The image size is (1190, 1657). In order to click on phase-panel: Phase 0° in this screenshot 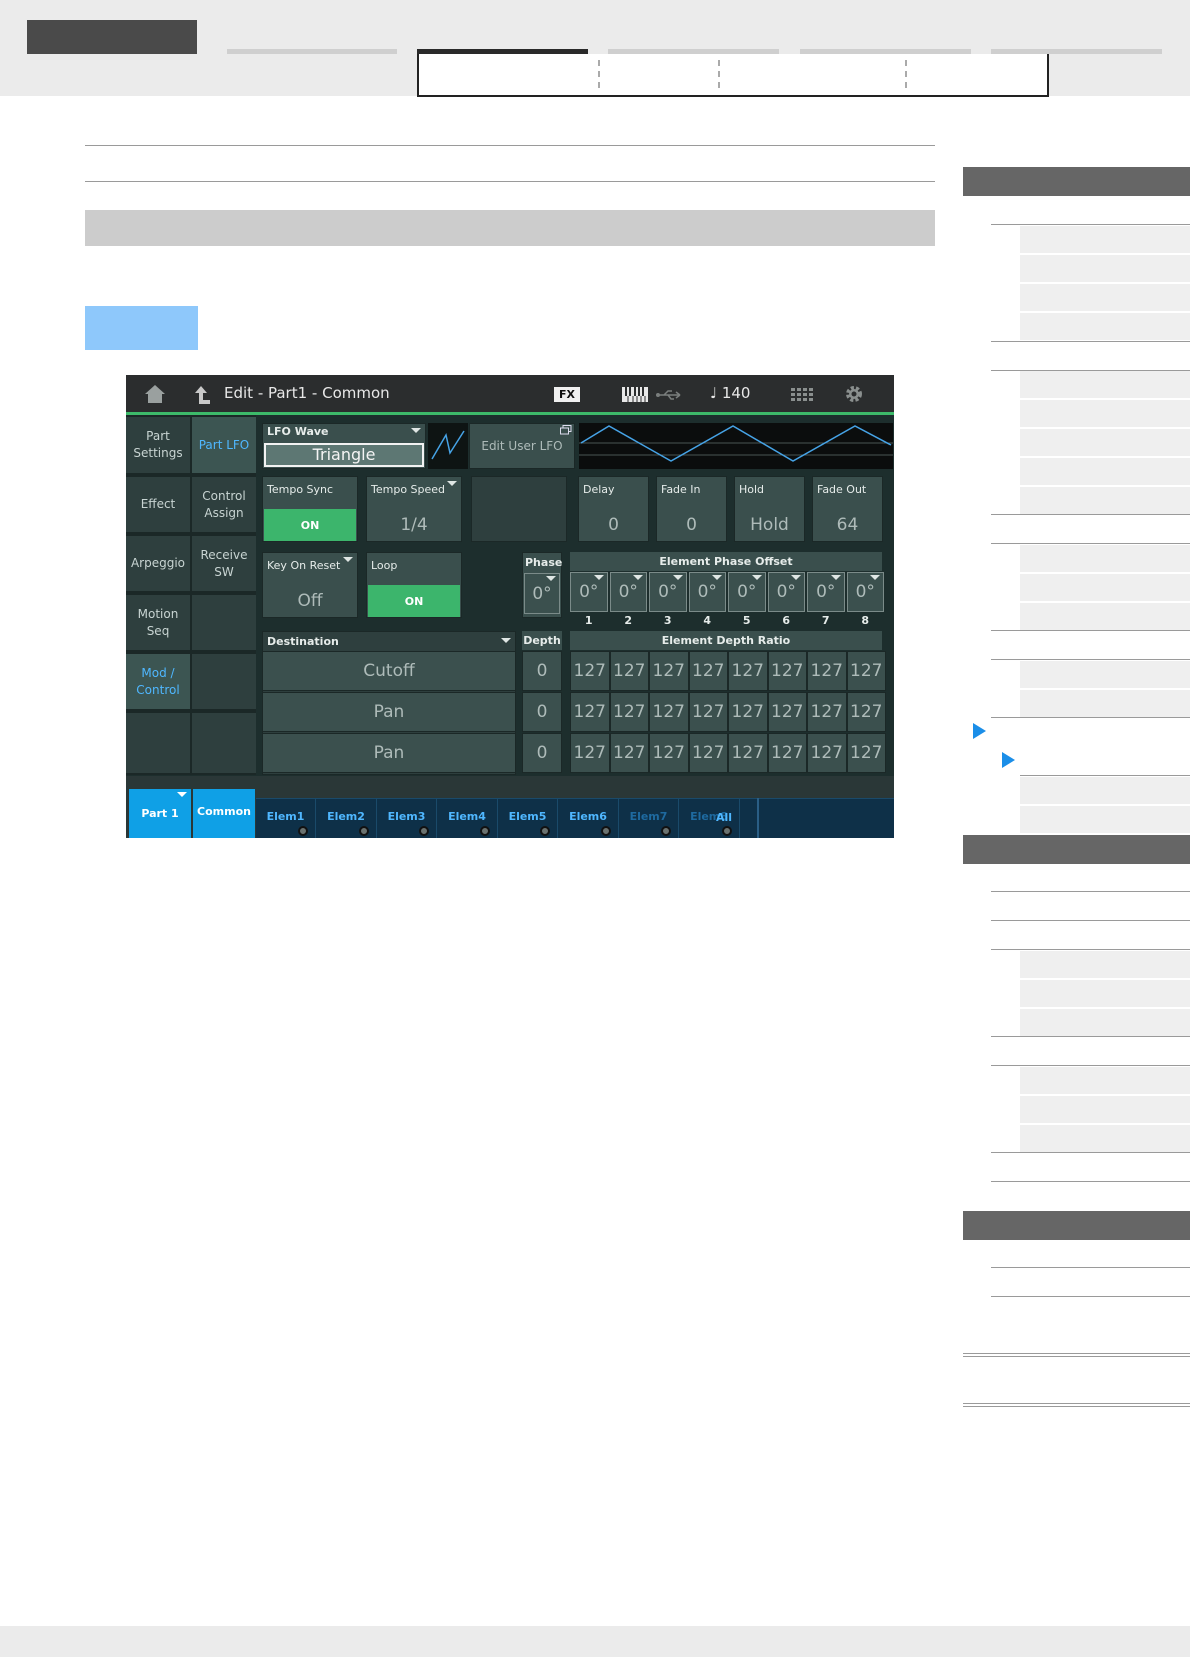, I will do `click(542, 585)`.